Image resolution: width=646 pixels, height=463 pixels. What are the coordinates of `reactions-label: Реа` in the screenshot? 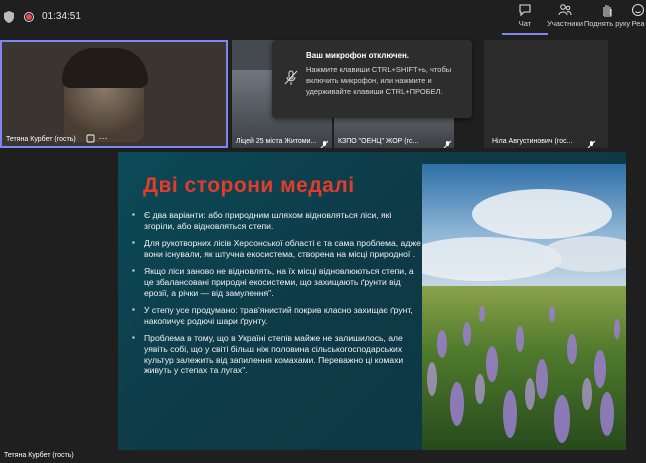 It's located at (638, 23).